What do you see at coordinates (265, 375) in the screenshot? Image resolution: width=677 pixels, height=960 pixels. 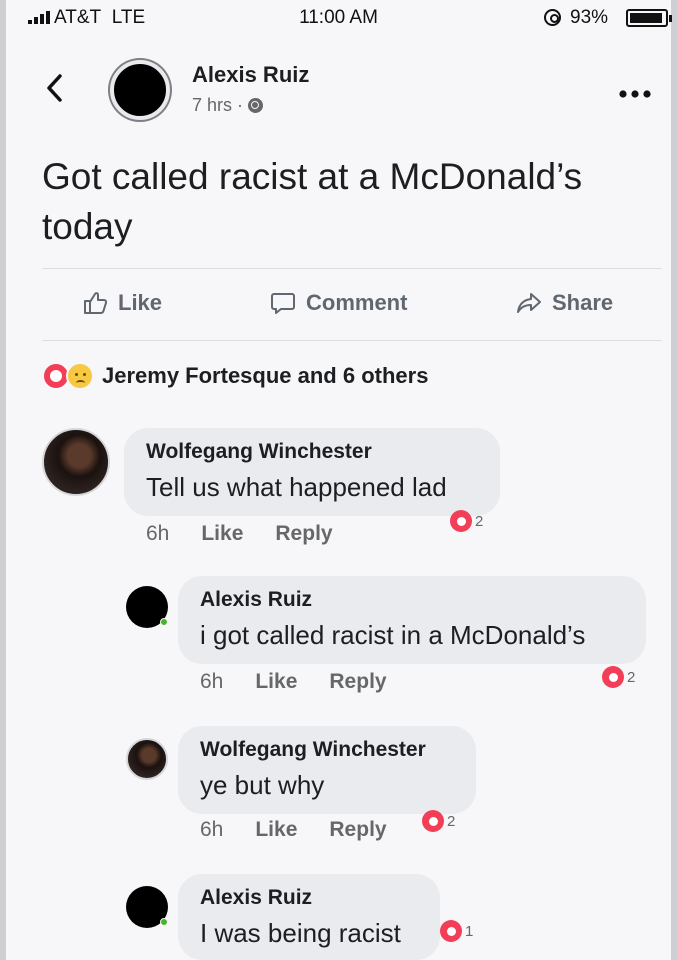 I see `reactions-text: Jeremy Fortesque and 6 others` at bounding box center [265, 375].